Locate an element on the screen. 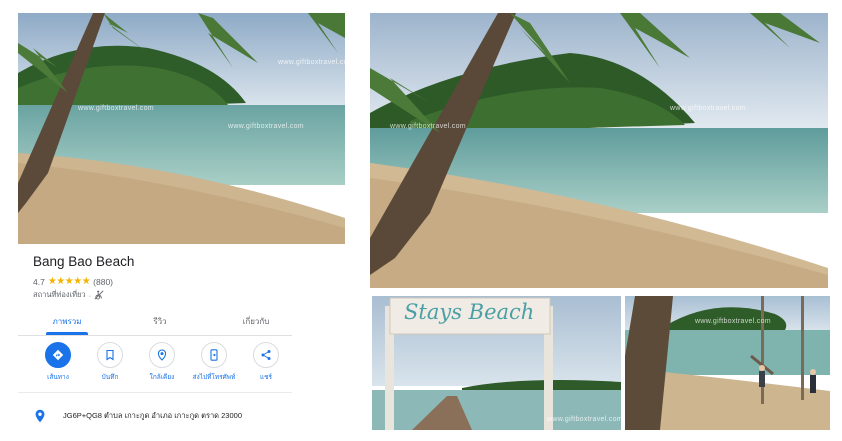  review-count: (880) is located at coordinates (103, 282).